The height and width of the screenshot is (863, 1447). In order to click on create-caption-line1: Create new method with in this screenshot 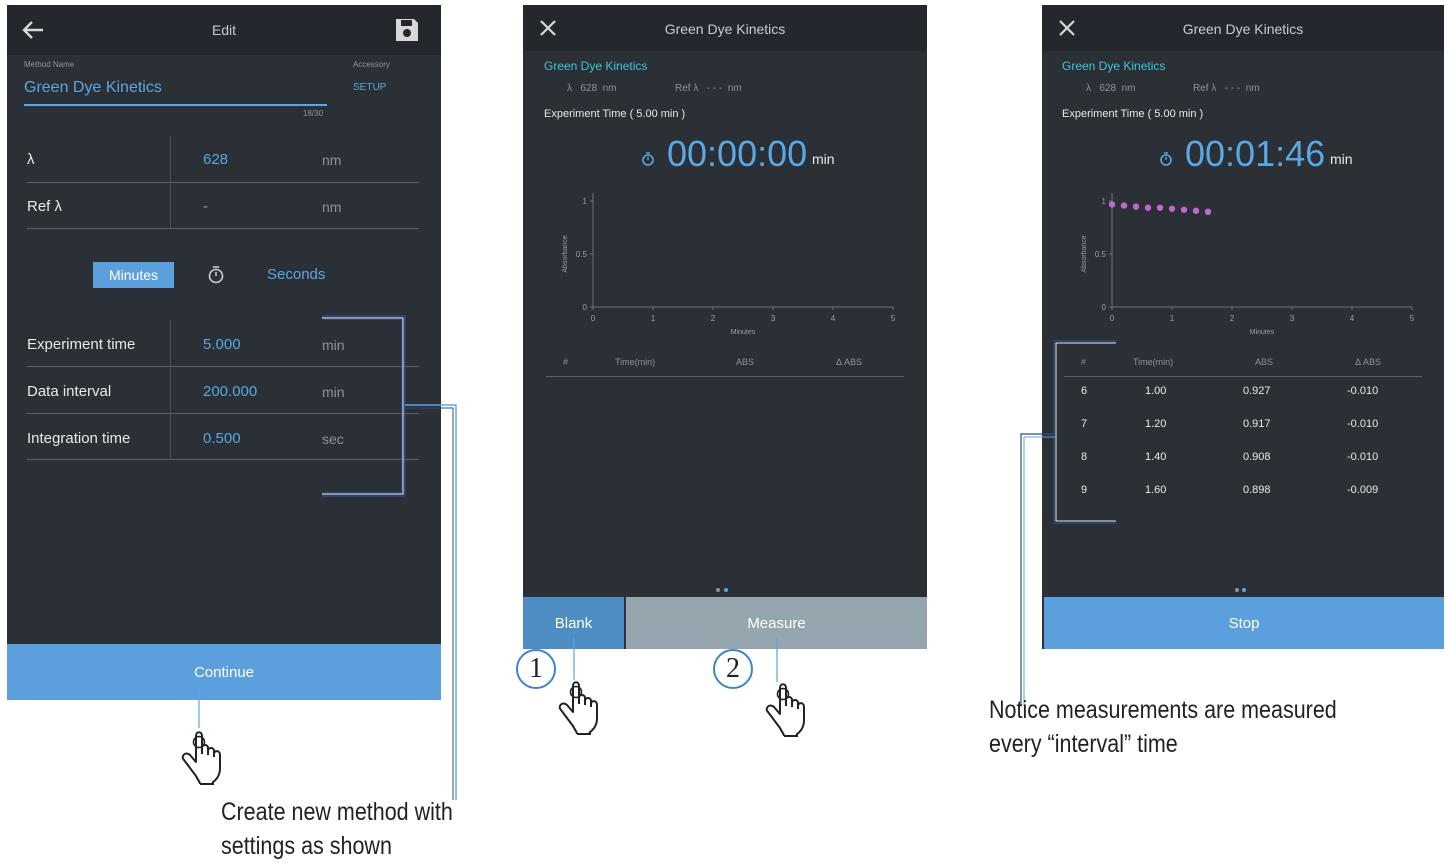, I will do `click(337, 812)`.